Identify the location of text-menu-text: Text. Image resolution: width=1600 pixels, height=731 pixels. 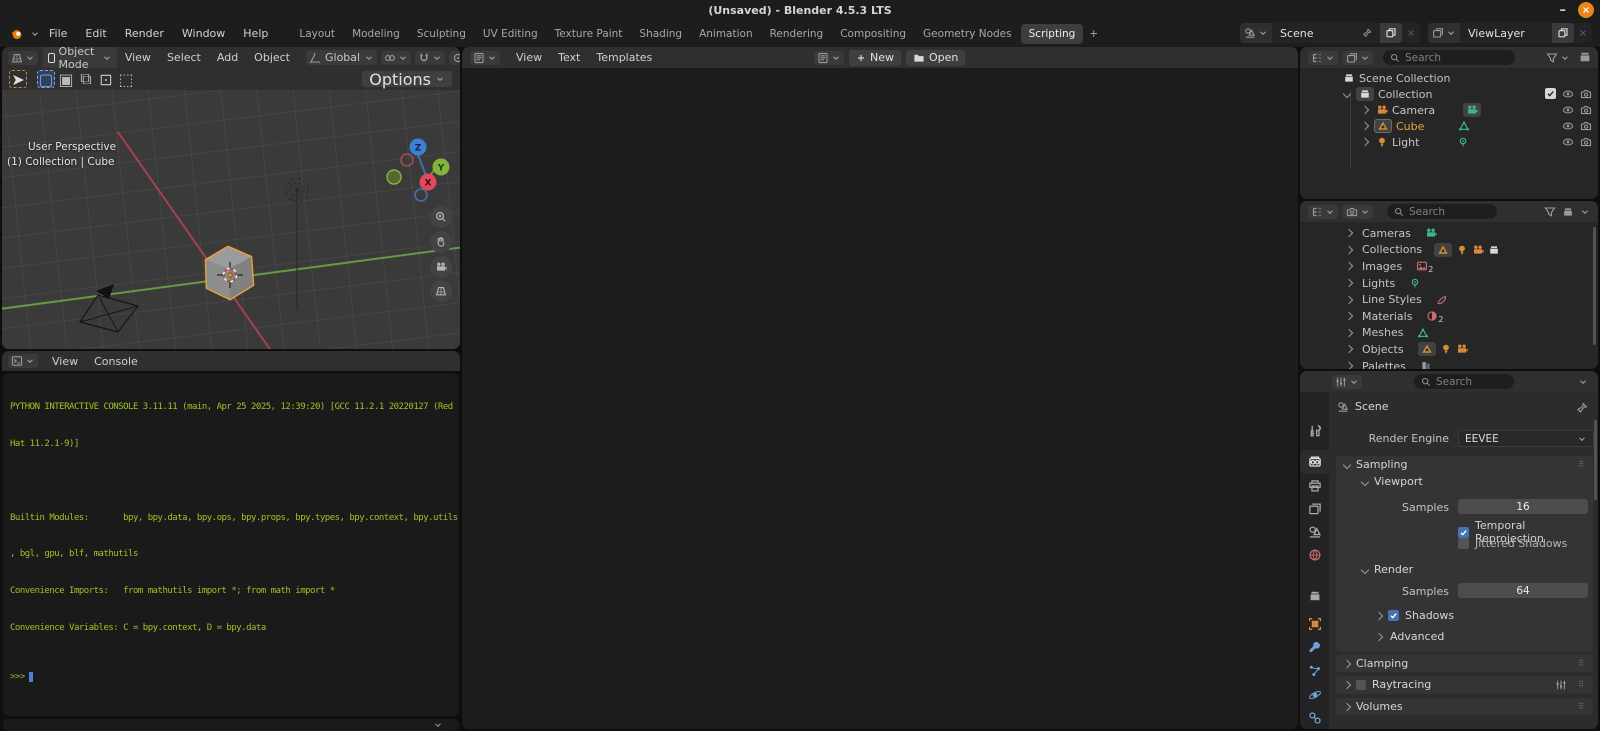
(569, 57).